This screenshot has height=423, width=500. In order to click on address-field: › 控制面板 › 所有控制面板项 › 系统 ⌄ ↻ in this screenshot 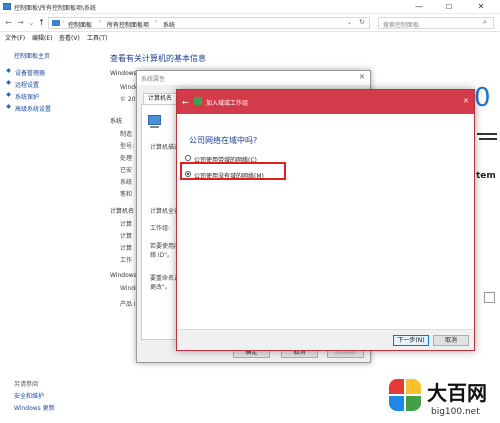, I will do `click(209, 23)`.